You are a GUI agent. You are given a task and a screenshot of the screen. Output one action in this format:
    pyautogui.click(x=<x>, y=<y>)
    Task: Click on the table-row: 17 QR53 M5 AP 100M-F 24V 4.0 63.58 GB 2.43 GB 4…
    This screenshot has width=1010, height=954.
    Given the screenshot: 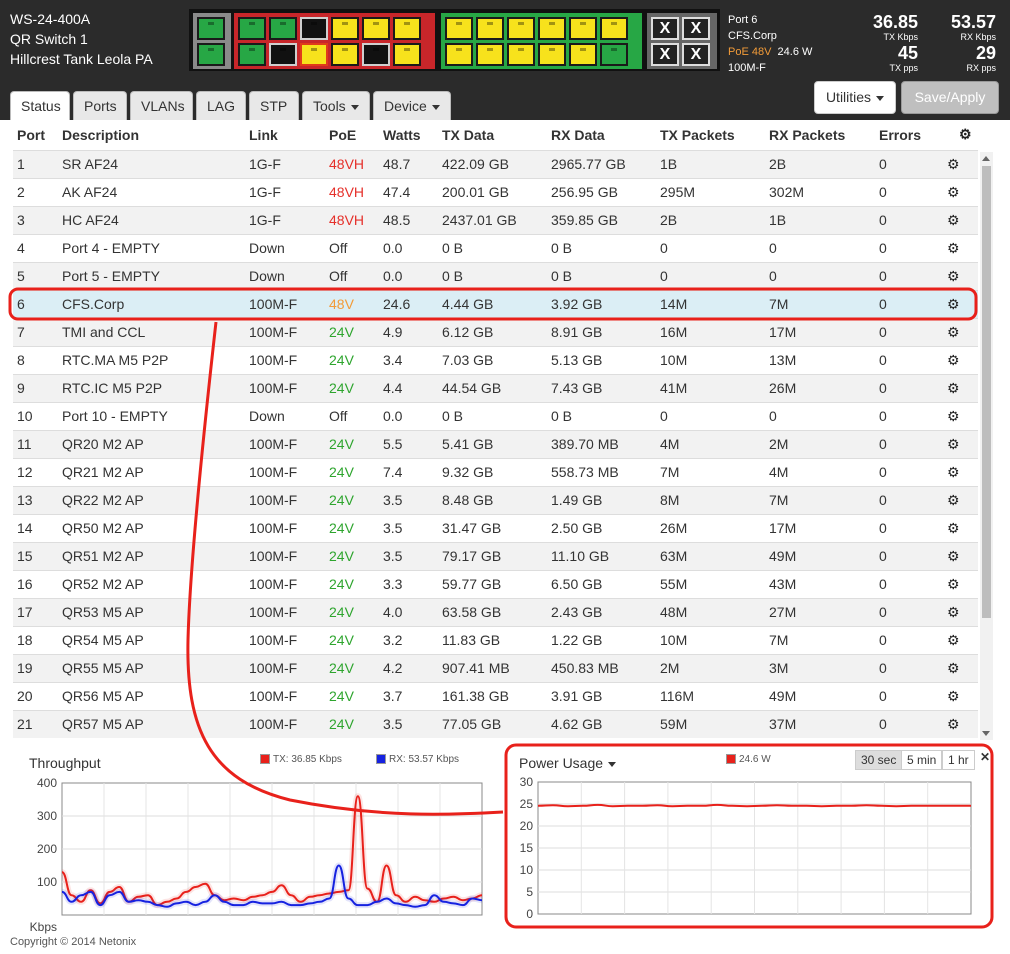 What is the action you would take?
    pyautogui.click(x=495, y=612)
    